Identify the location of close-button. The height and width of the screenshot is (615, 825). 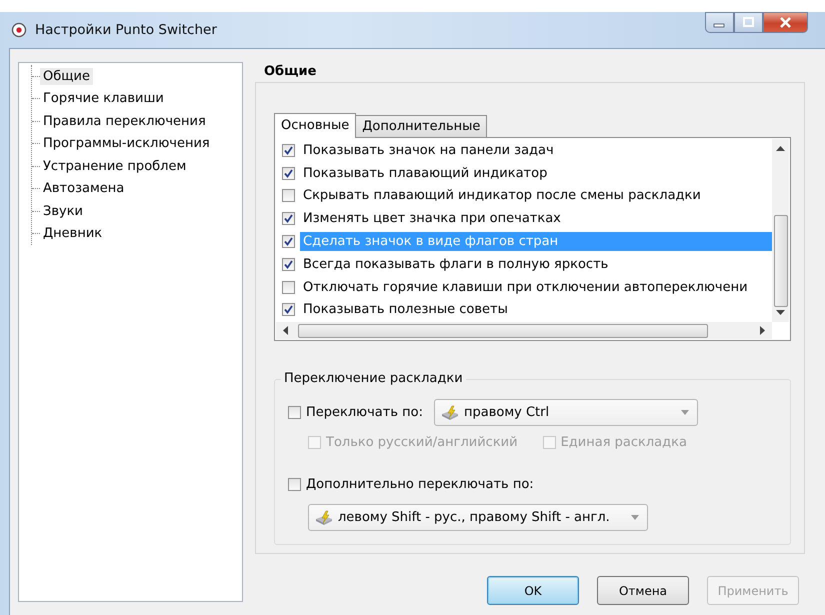
(785, 22).